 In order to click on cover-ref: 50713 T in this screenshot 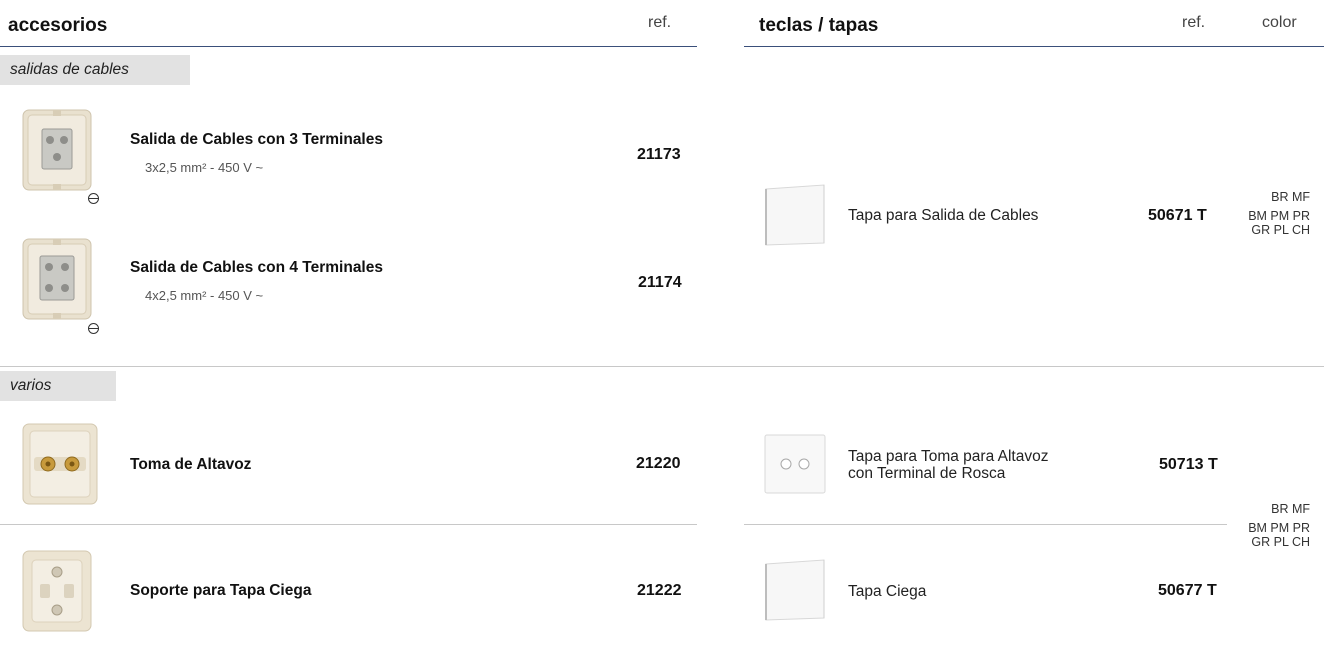, I will do `click(1188, 464)`.